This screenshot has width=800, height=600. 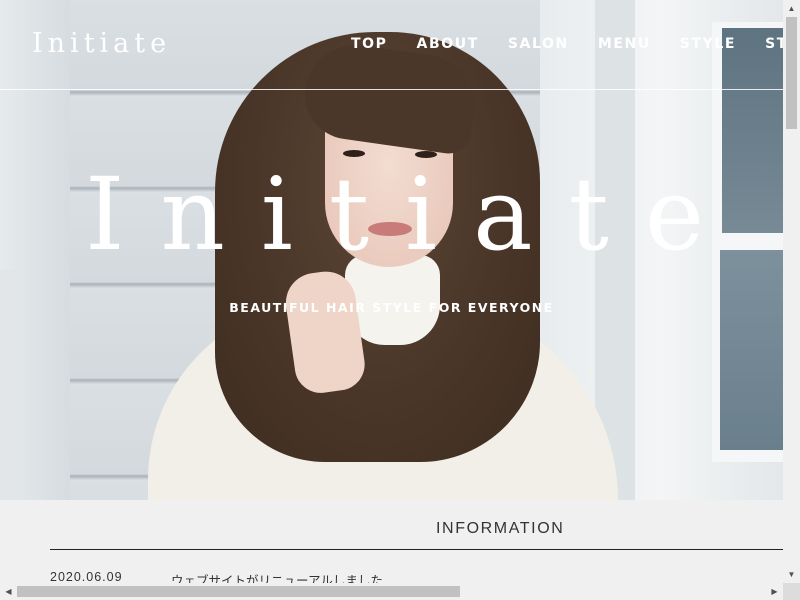 What do you see at coordinates (391, 307) in the screenshot?
I see `hero-subtitle: BEAUTIFUL HAIR STYLE FOR EVERYONE` at bounding box center [391, 307].